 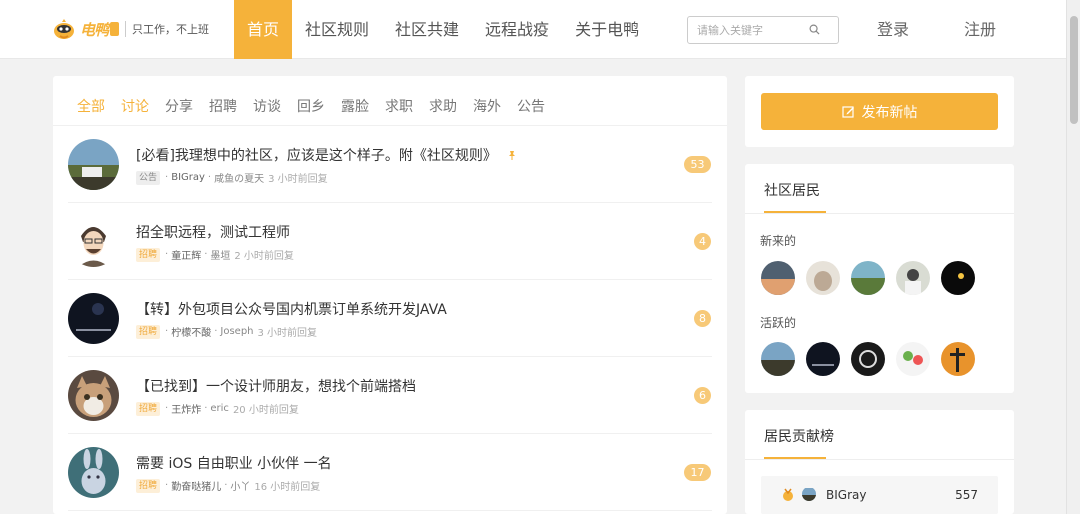 I want to click on last-replier: 墨垣, so click(x=220, y=254).